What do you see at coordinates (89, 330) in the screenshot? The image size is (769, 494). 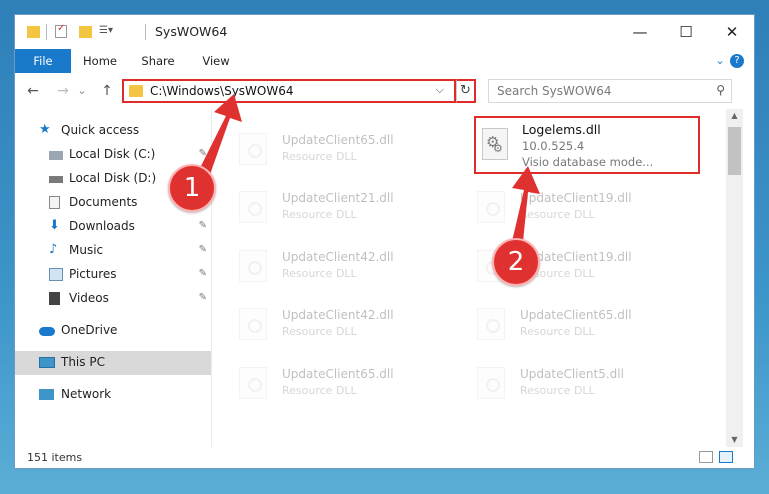 I see `sidebar-item-label: OneDrive` at bounding box center [89, 330].